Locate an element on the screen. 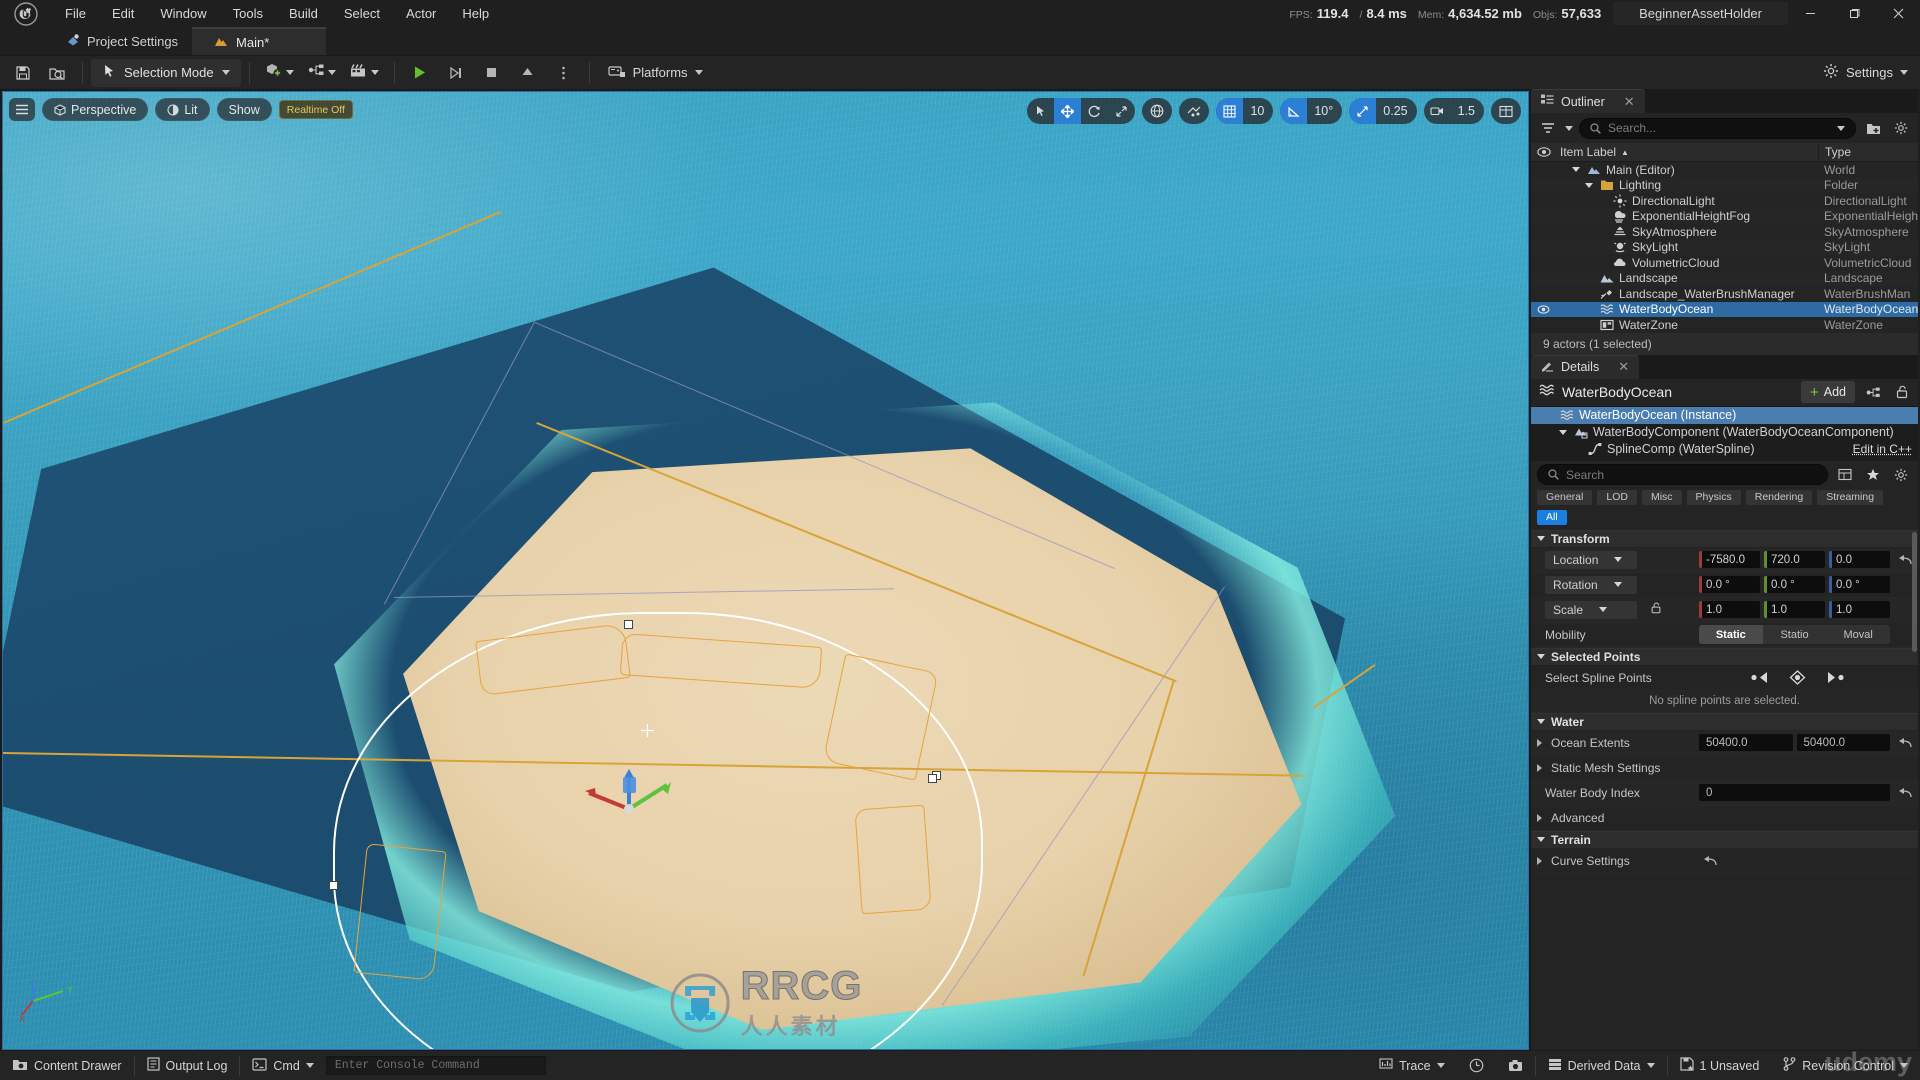  unsaved-button: 1 Unsaved is located at coordinates (1720, 1065).